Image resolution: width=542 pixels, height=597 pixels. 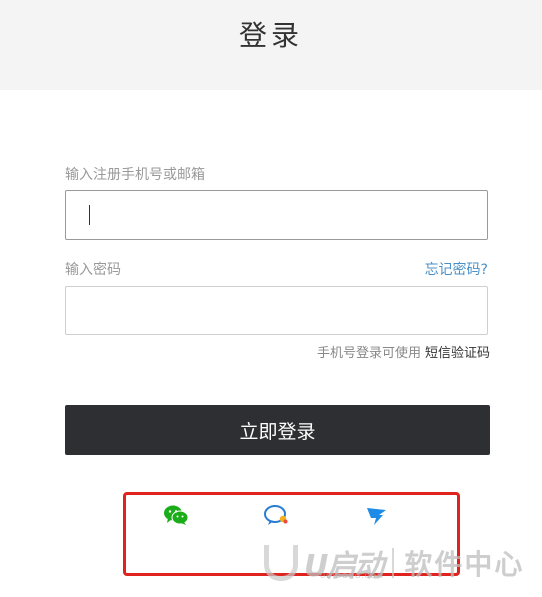 I want to click on page-title: 登录, so click(x=270, y=35).